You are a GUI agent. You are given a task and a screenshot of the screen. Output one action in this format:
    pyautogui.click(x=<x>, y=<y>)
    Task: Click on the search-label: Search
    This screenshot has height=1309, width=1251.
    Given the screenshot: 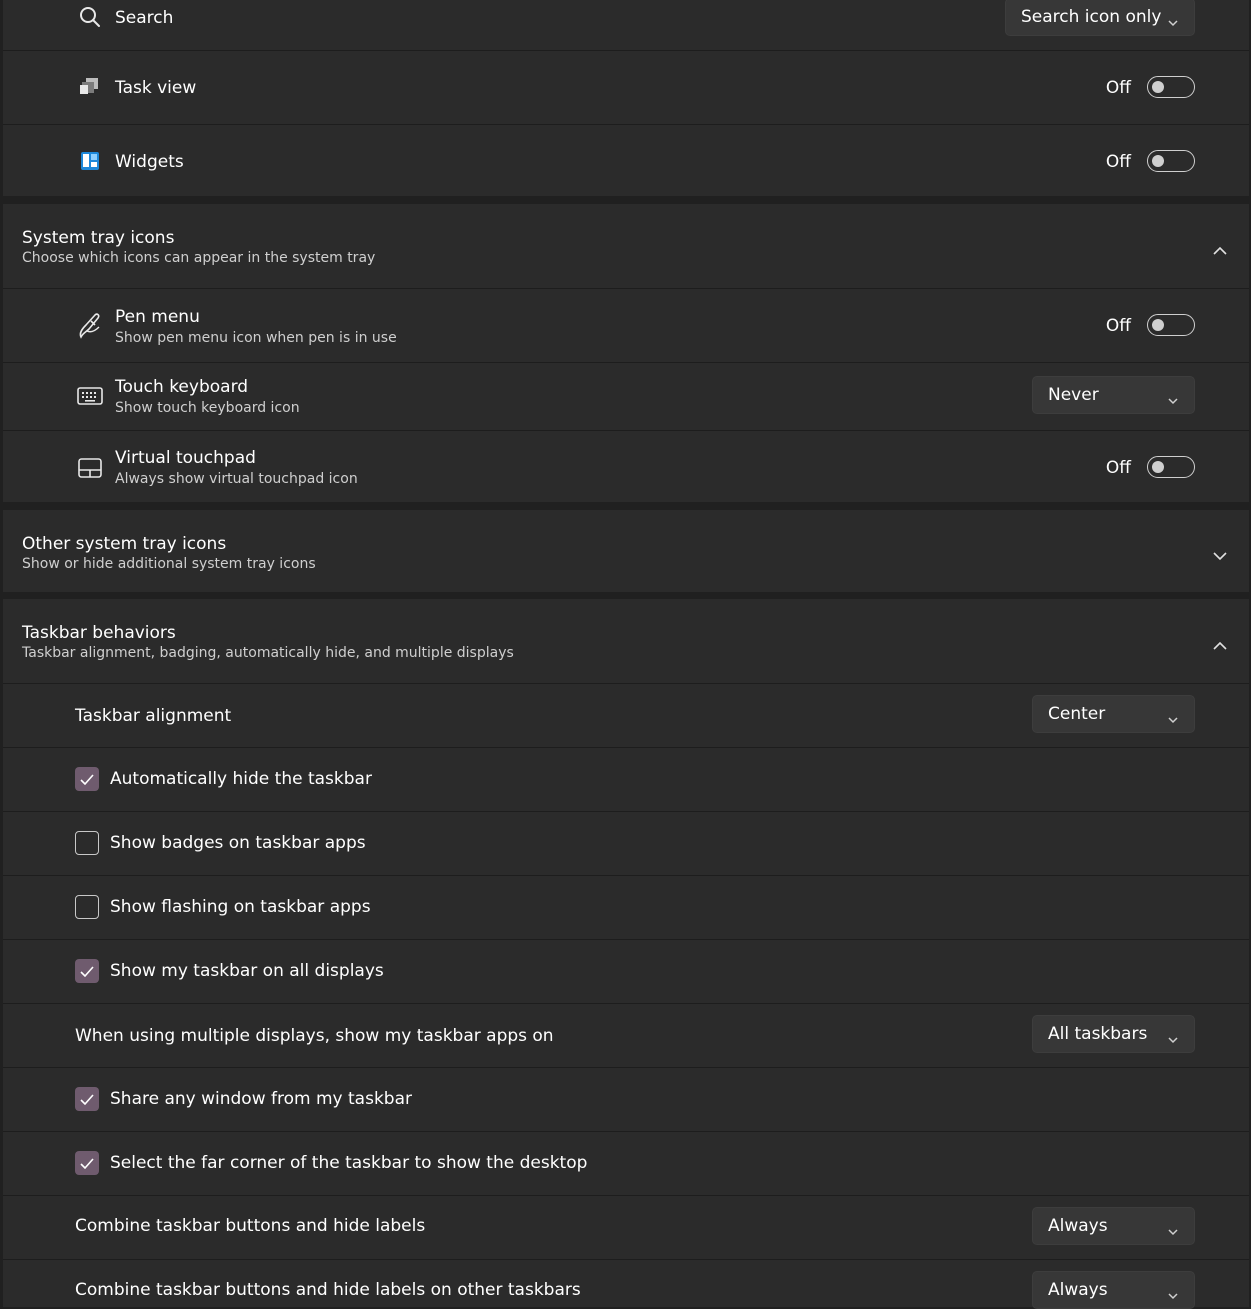 What is the action you would take?
    pyautogui.click(x=144, y=18)
    